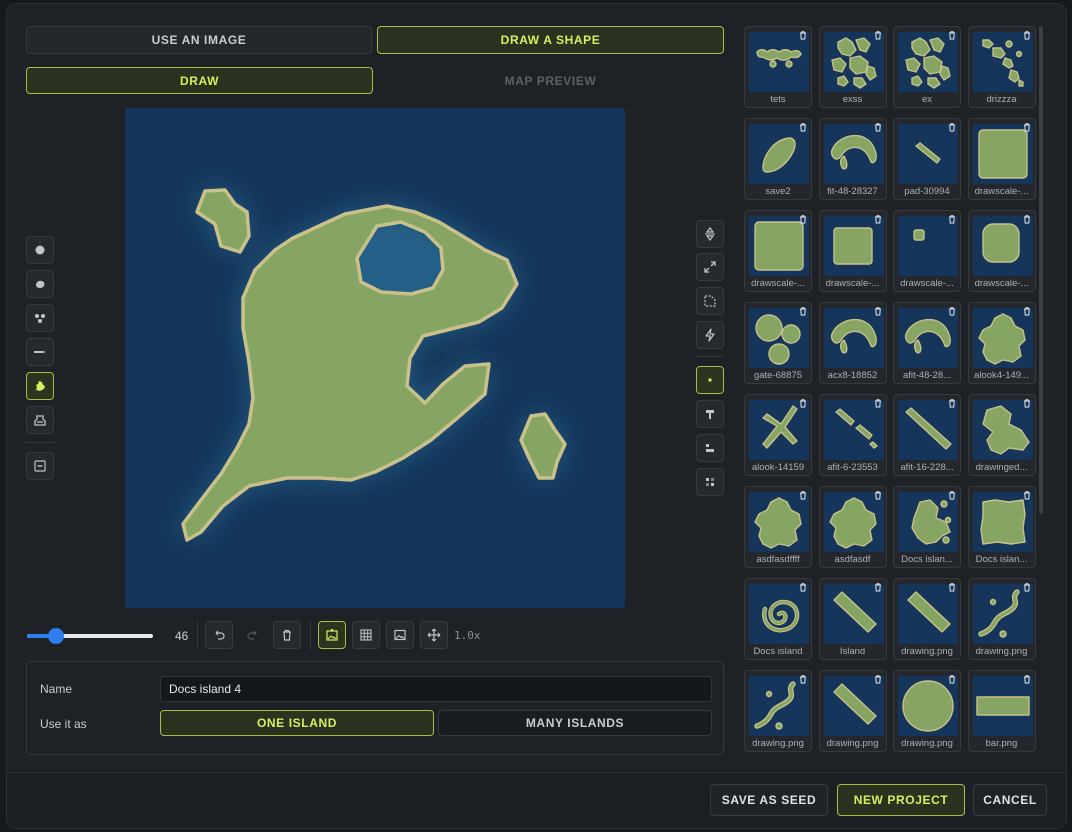  Describe the element at coordinates (1041, 270) in the screenshot. I see `gallery-scrollbar` at that location.